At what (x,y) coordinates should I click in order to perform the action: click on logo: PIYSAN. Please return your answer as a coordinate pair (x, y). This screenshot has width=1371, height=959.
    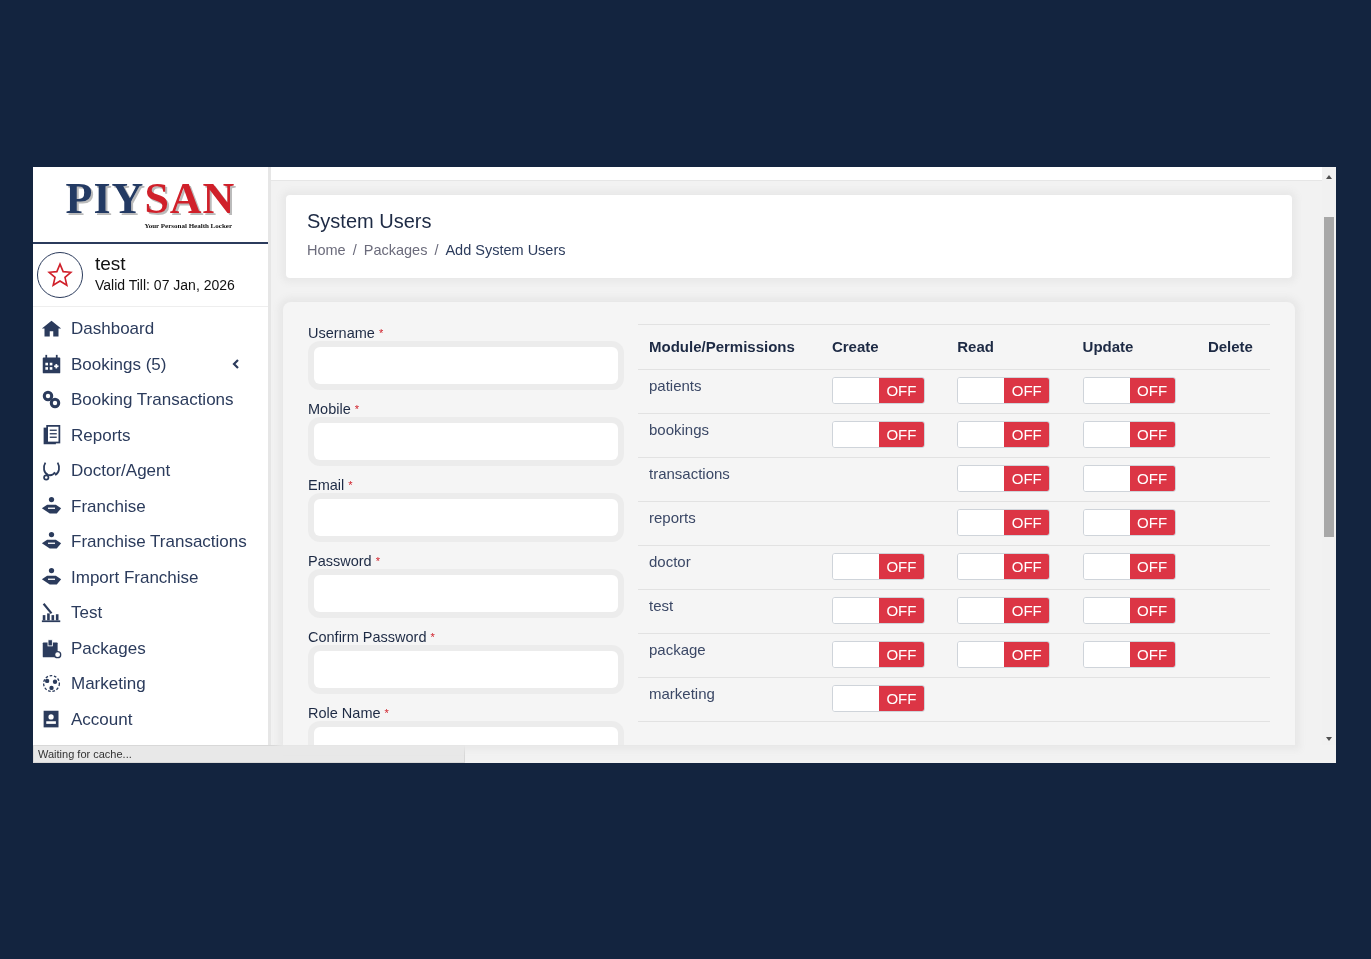
    Looking at the image, I should click on (150, 199).